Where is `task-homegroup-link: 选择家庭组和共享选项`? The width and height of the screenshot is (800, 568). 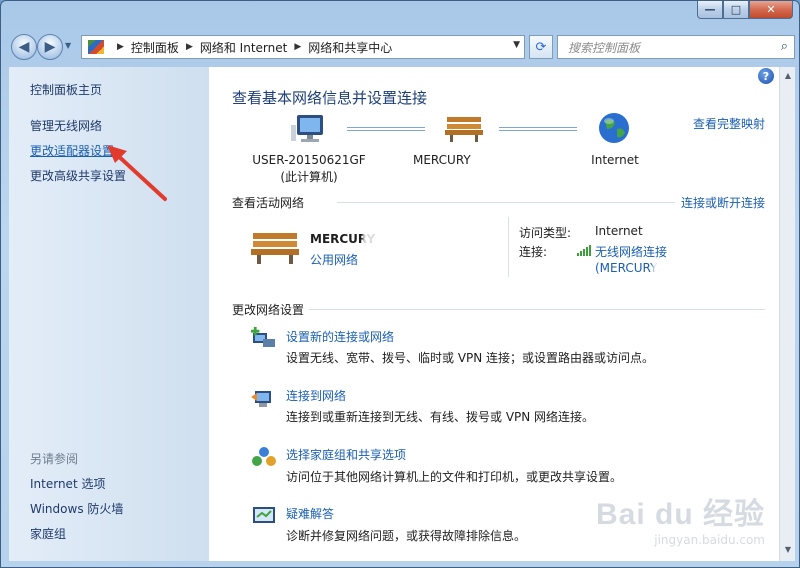 task-homegroup-link: 选择家庭组和共享选项 is located at coordinates (346, 454).